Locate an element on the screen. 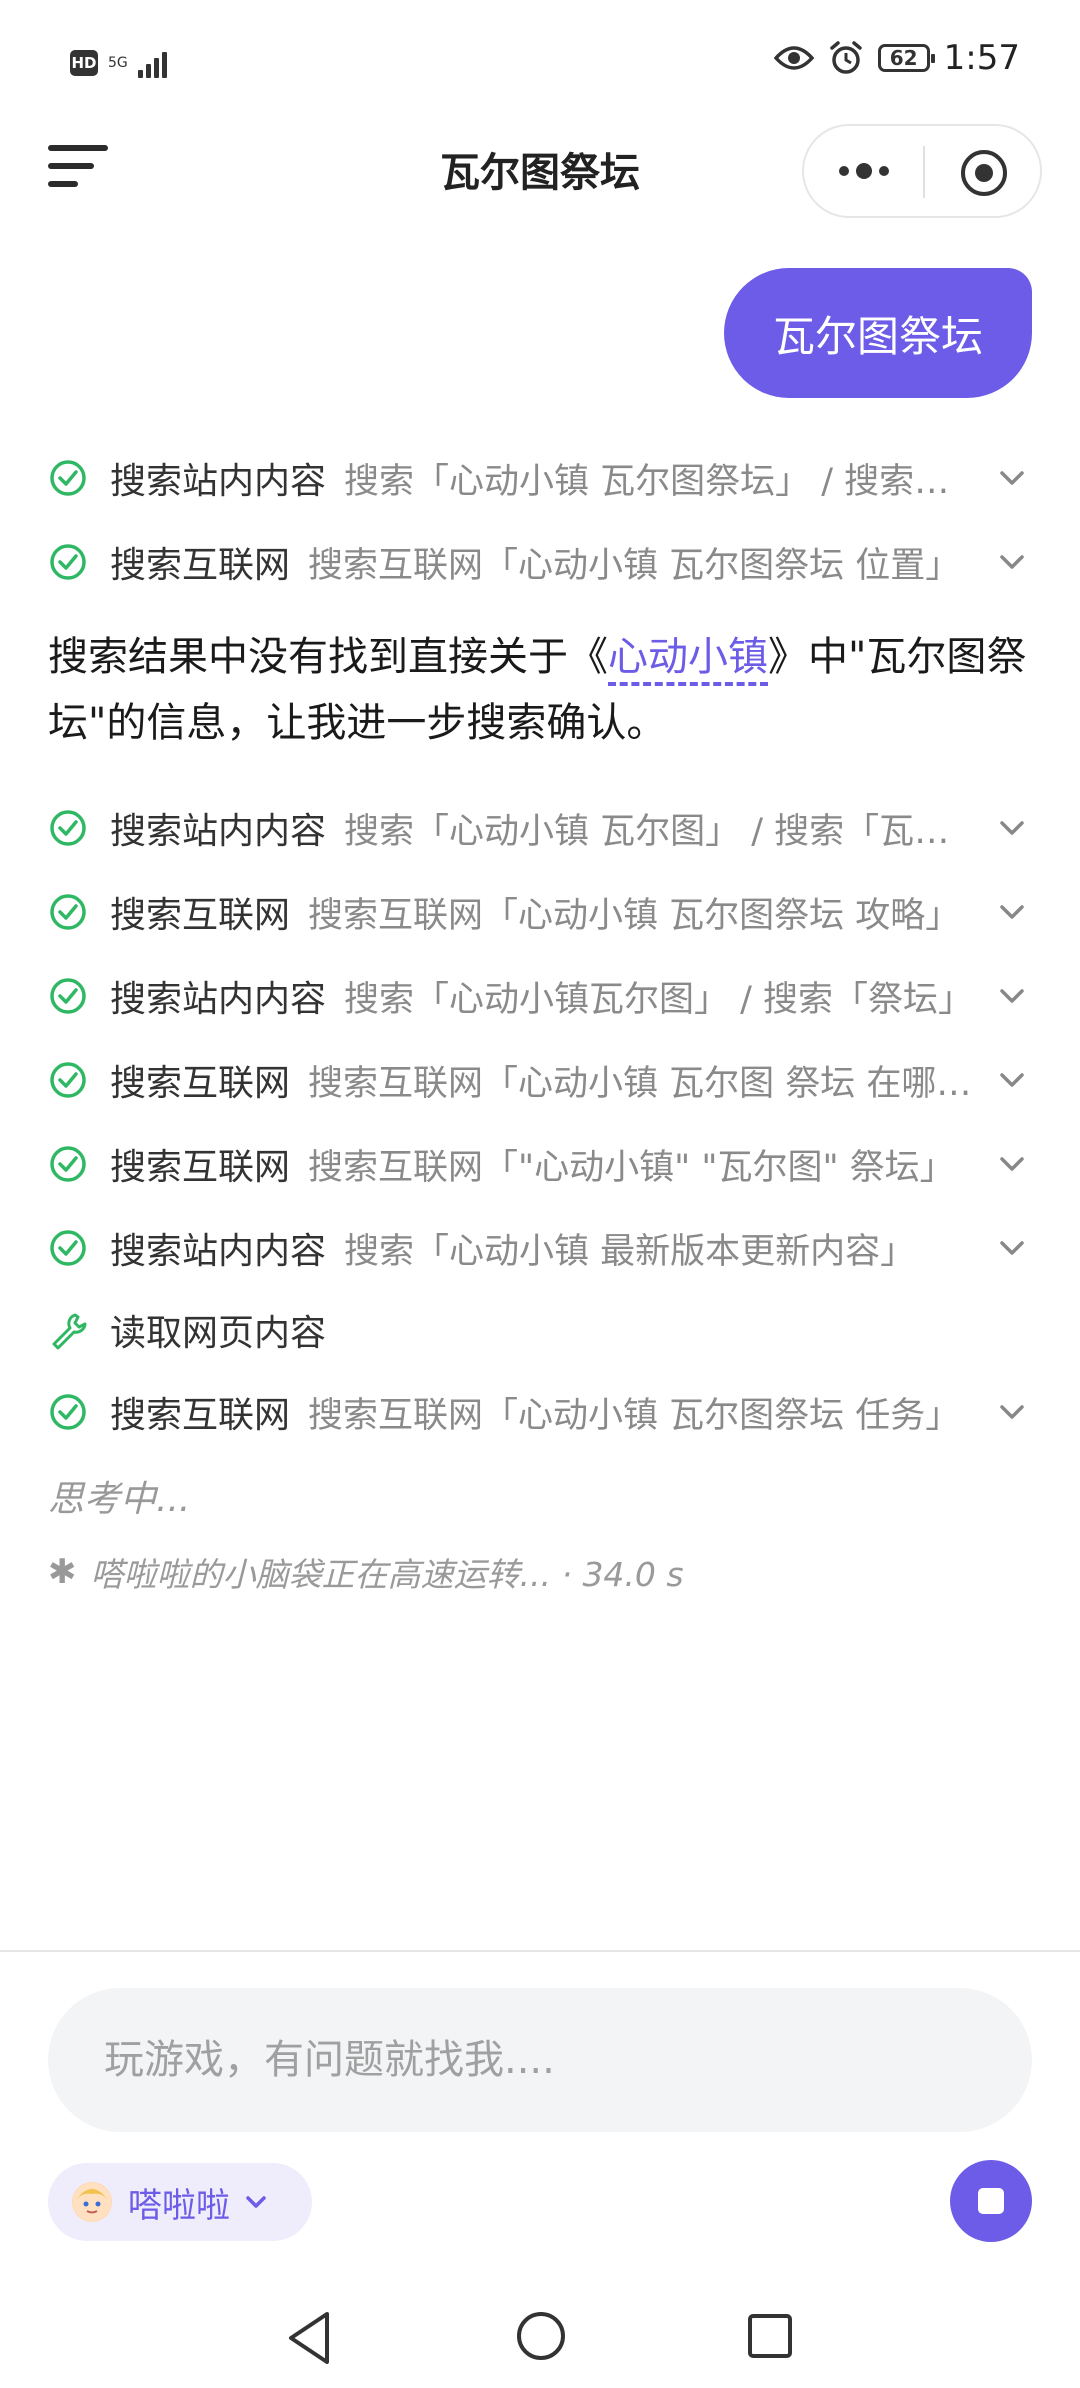  step-row: 搜索站内内容 搜索「心动小镇 瓦尔图祭坛」 / 搜索「瓦尔图祭坛」 is located at coordinates (540, 478).